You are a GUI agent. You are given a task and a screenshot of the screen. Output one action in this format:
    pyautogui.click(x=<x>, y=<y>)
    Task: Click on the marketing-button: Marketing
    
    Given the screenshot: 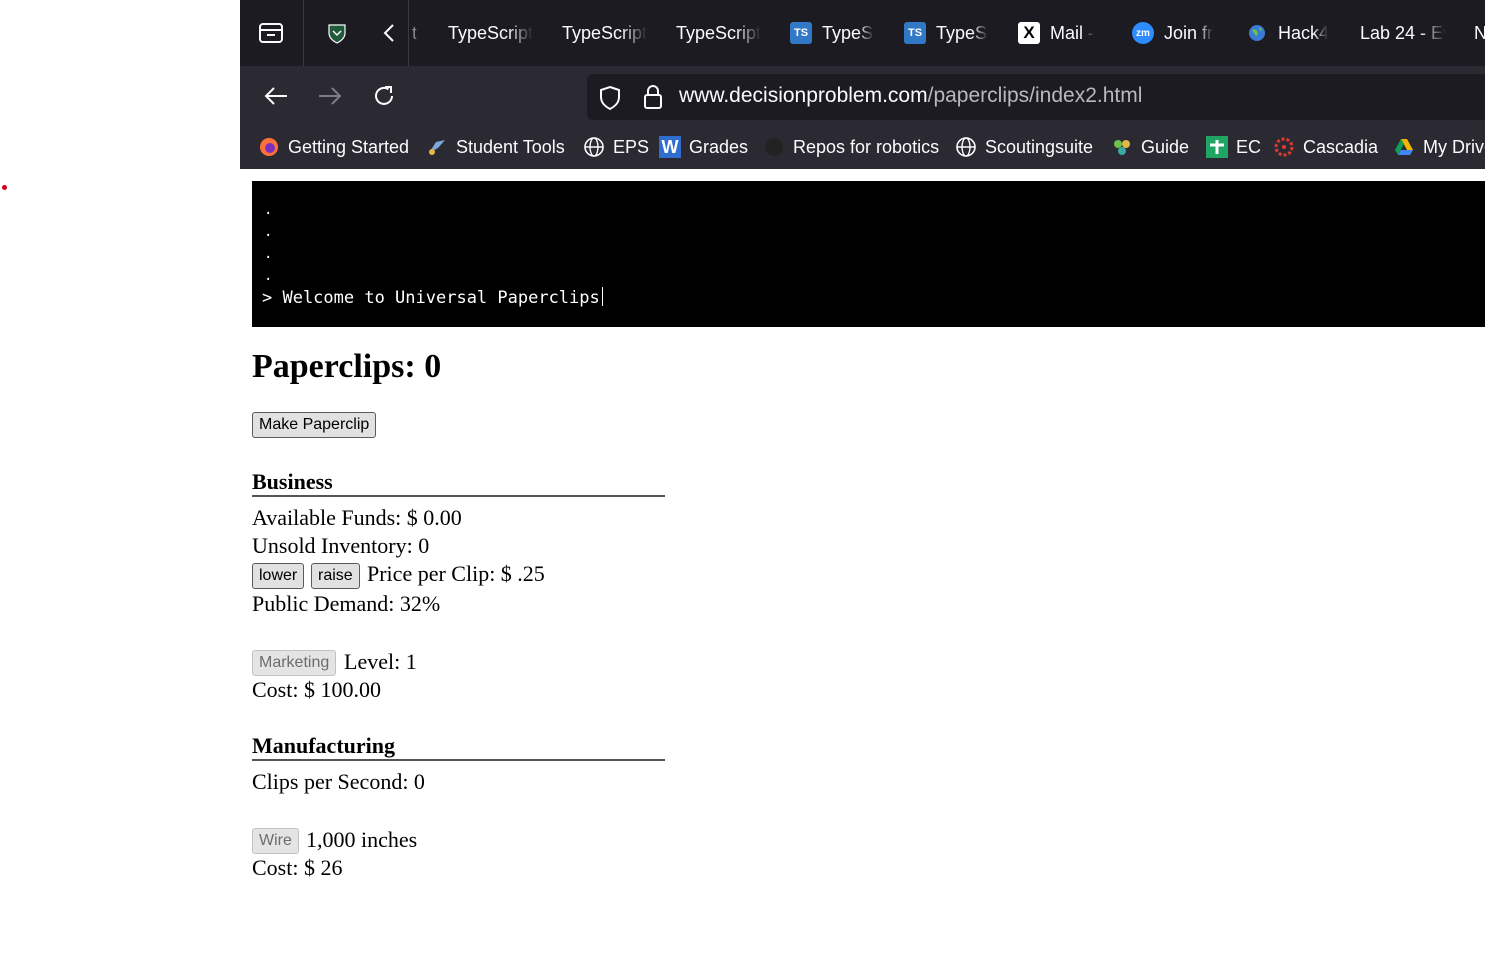 What is the action you would take?
    pyautogui.click(x=294, y=663)
    